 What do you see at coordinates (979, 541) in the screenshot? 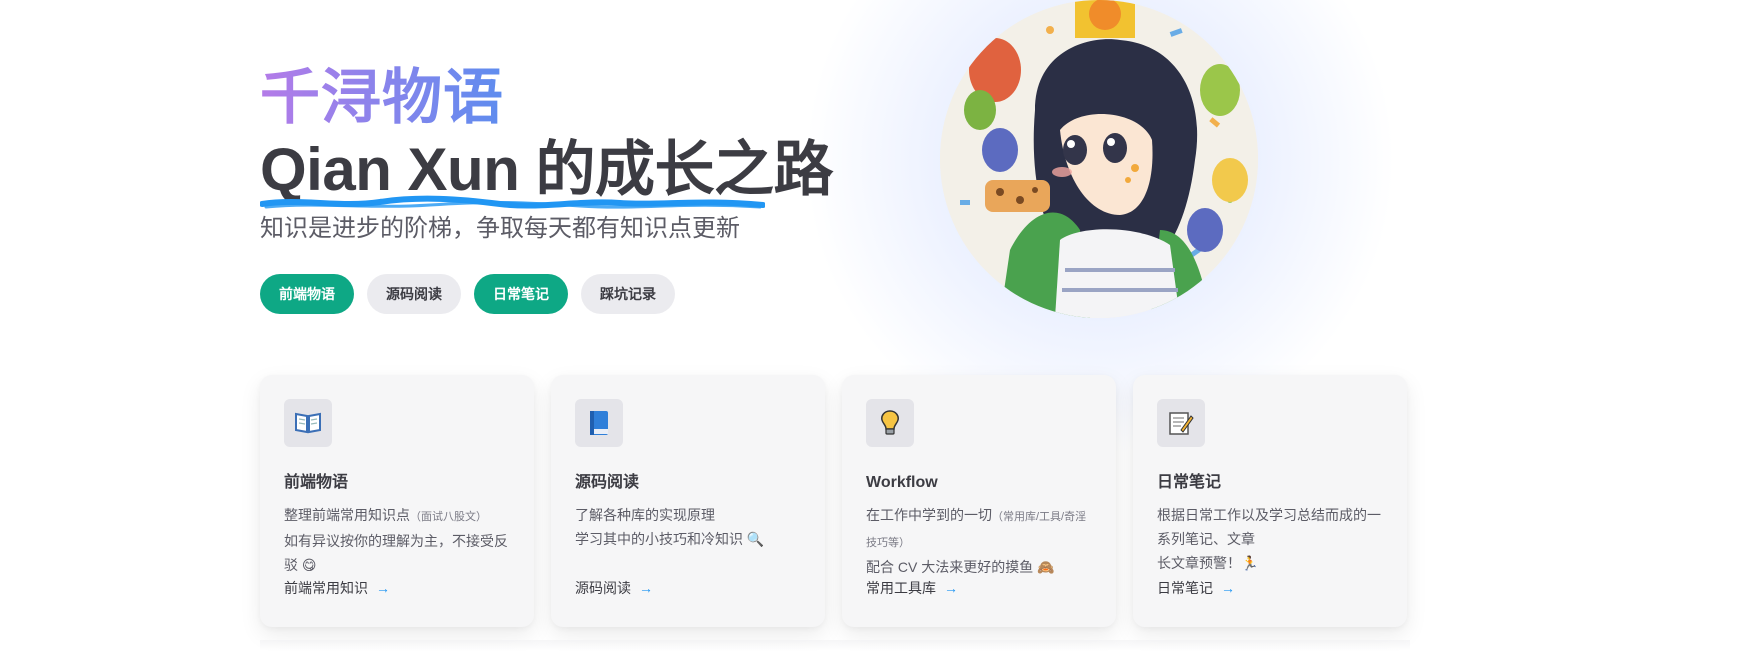
I see `feature-details: 在工作中学到的一切（常用库/工具/奇淫技巧等） 配合 CV 大法来更好的摸鱼 🙈` at bounding box center [979, 541].